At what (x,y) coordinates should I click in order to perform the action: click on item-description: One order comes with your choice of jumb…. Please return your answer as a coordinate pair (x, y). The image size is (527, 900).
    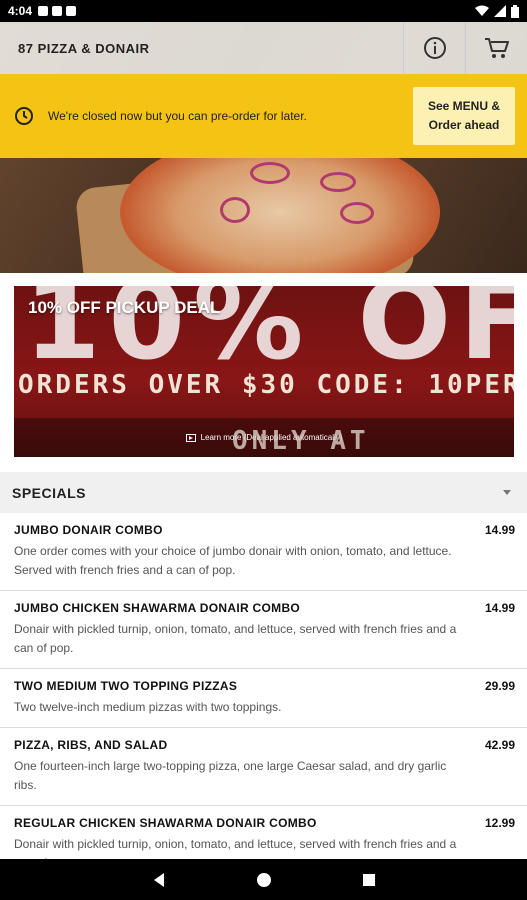
    Looking at the image, I should click on (233, 560).